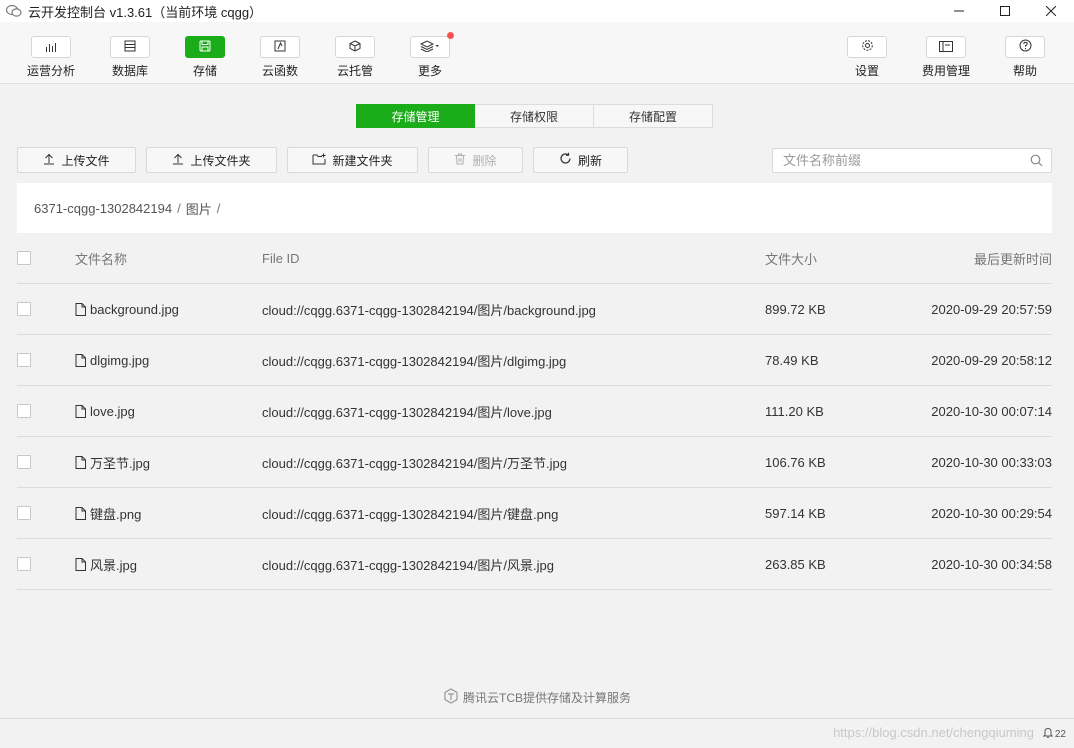 This screenshot has height=748, width=1074. I want to click on tab-storage-config: 存储配置, so click(653, 116).